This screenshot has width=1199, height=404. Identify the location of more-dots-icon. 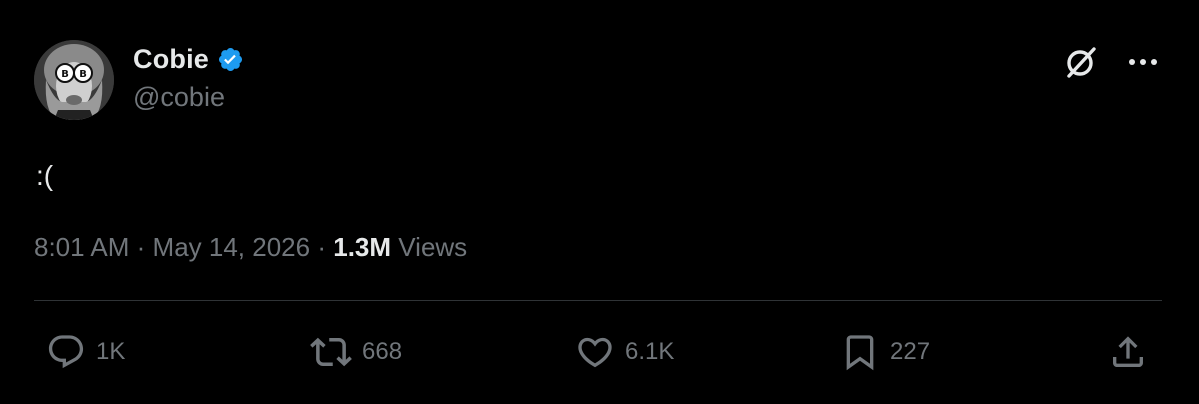
(1143, 62).